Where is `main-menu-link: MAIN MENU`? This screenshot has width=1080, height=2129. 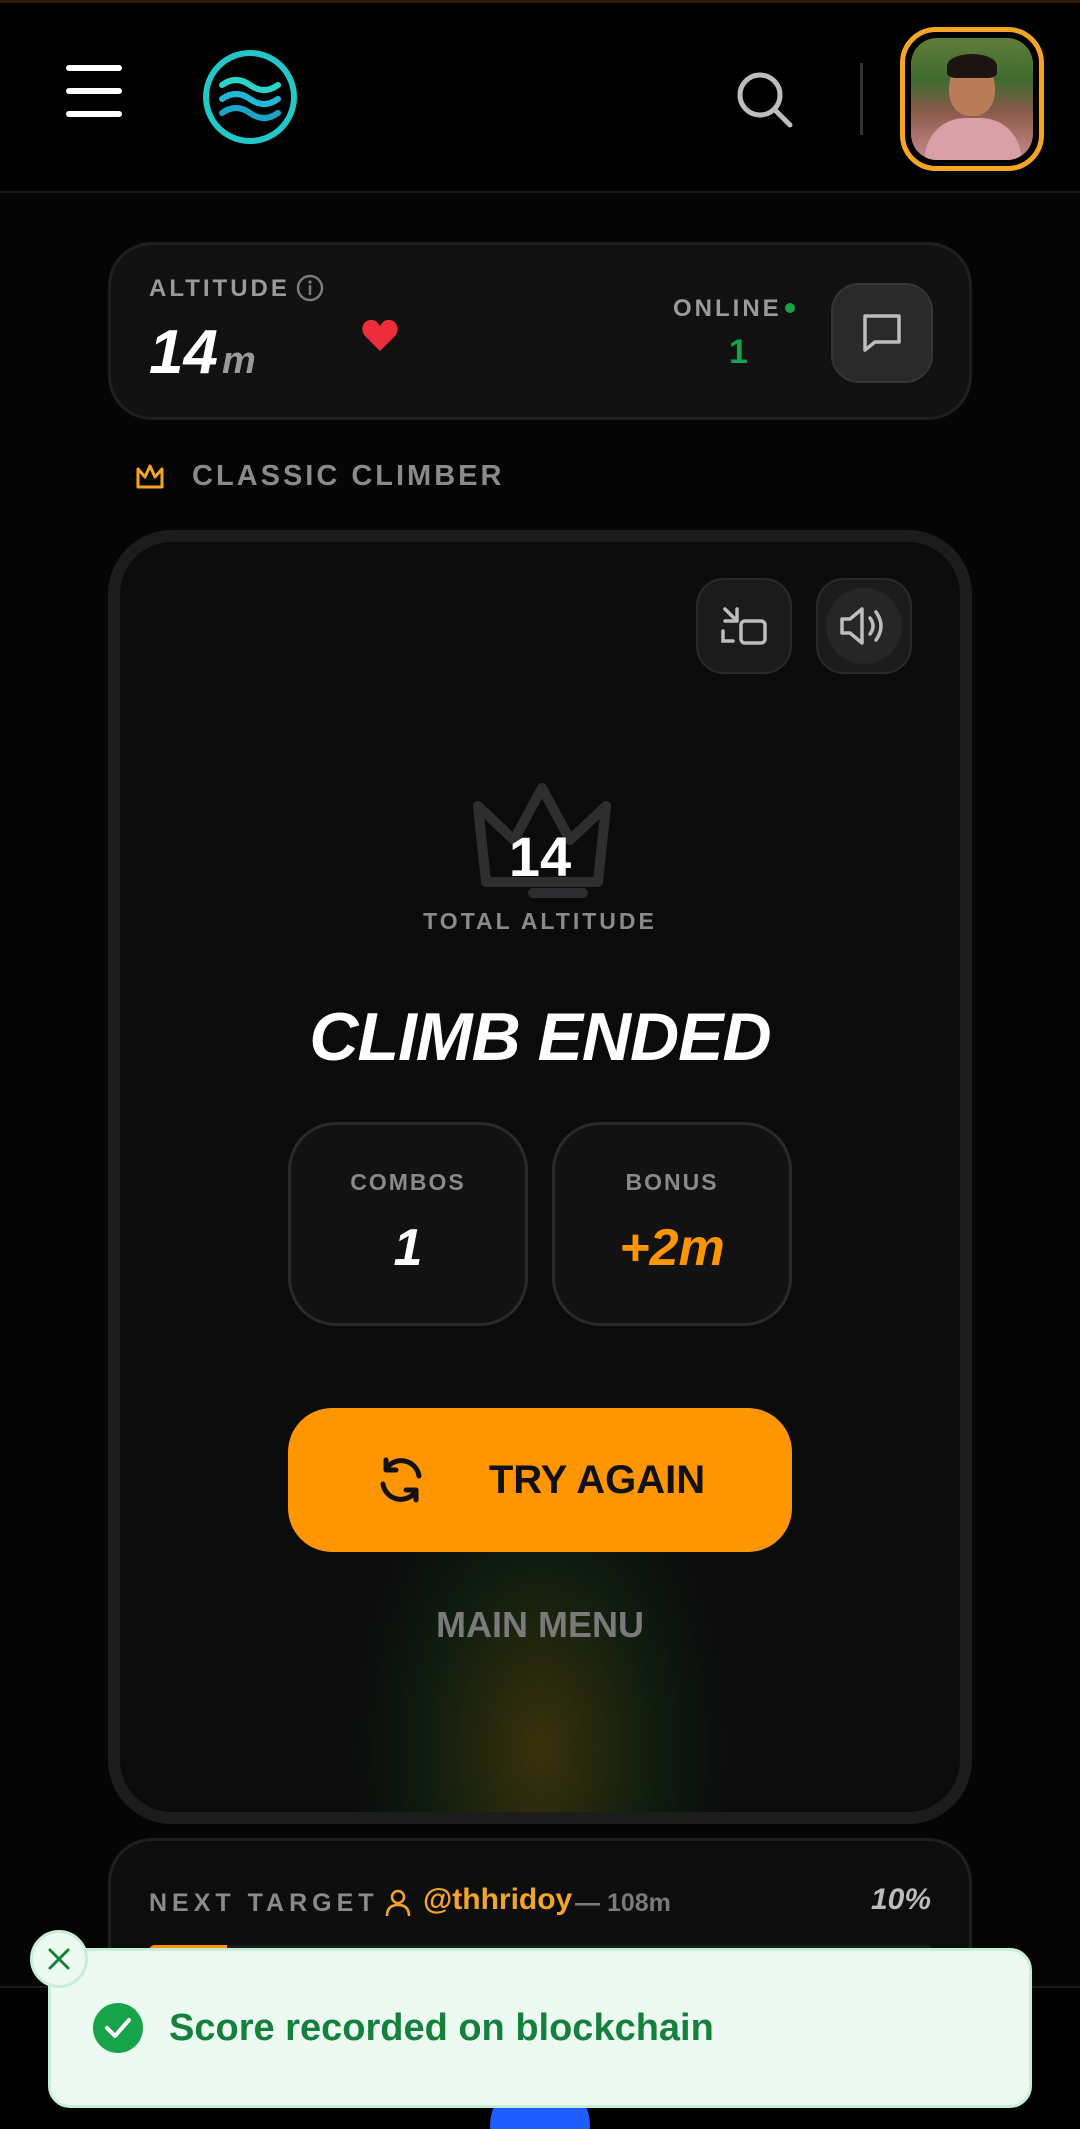
main-menu-link: MAIN MENU is located at coordinates (540, 1625).